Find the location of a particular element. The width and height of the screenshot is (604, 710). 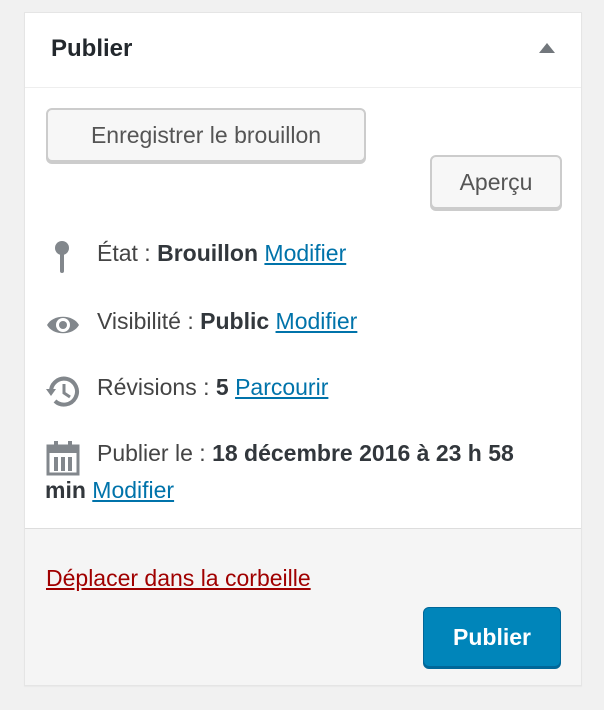

revisions-row: Révisions : 5 Parcourir is located at coordinates (303, 388).